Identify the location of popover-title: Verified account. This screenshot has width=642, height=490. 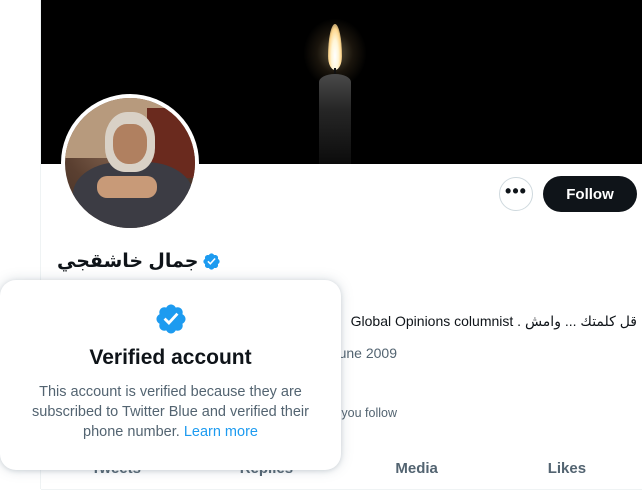
(170, 357).